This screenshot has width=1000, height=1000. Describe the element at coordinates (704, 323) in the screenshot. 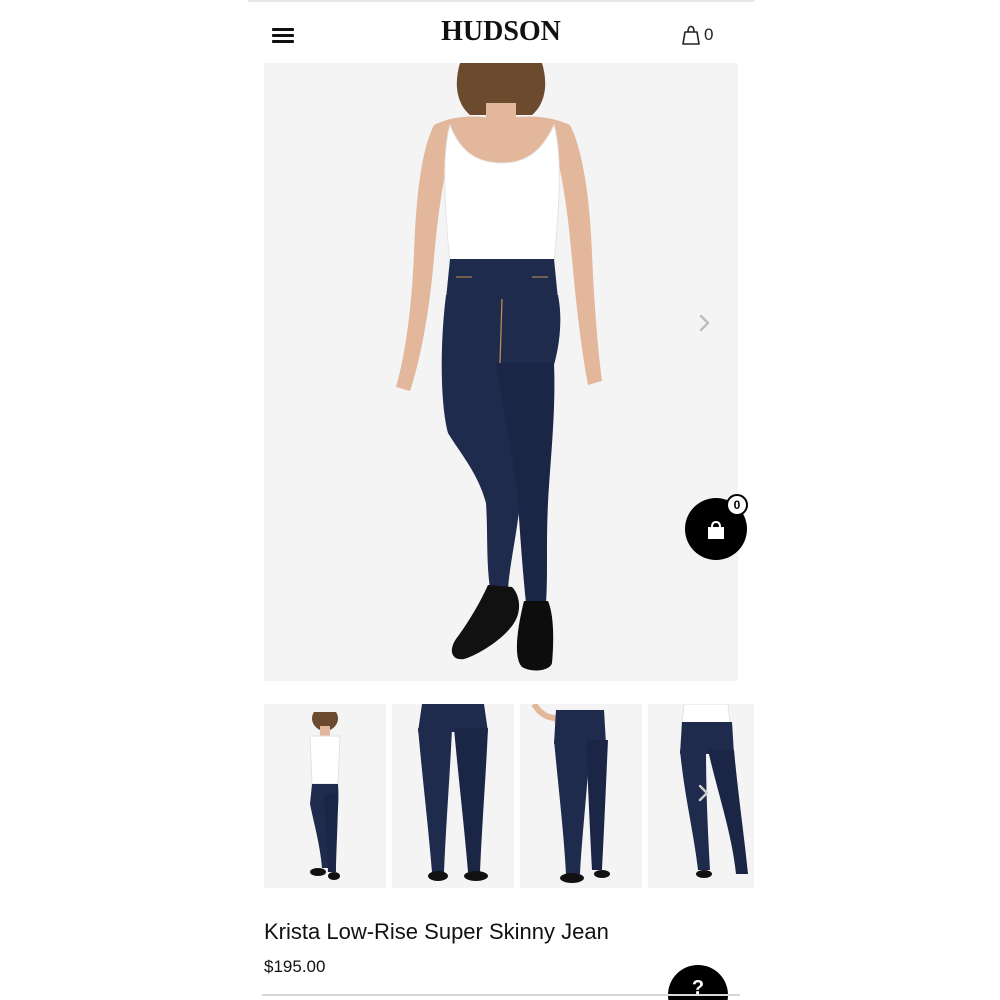

I see `chevron-right-icon` at that location.